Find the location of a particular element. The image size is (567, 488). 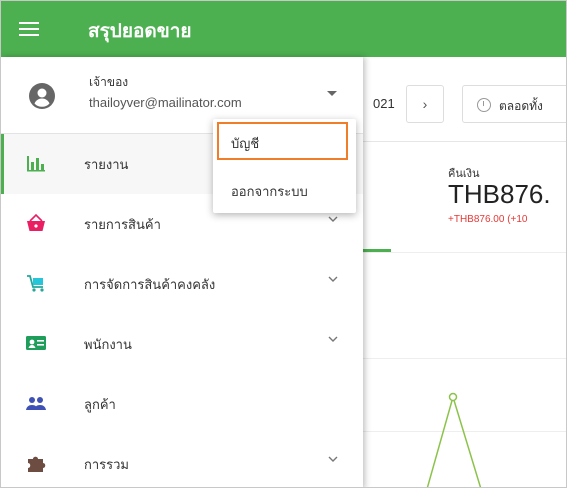

account-email: thailoyver@mailinator.com is located at coordinates (165, 102).